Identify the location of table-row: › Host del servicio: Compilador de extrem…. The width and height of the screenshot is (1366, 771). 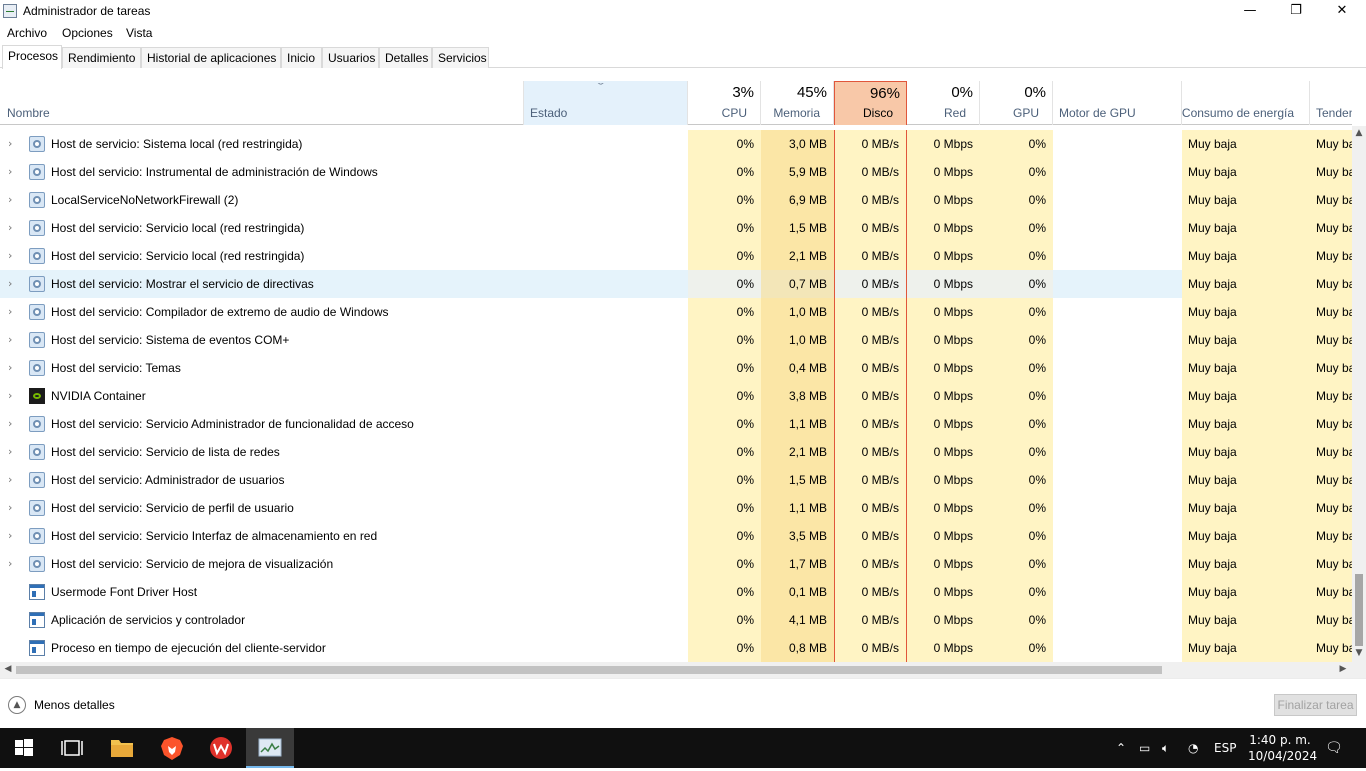
(676, 312).